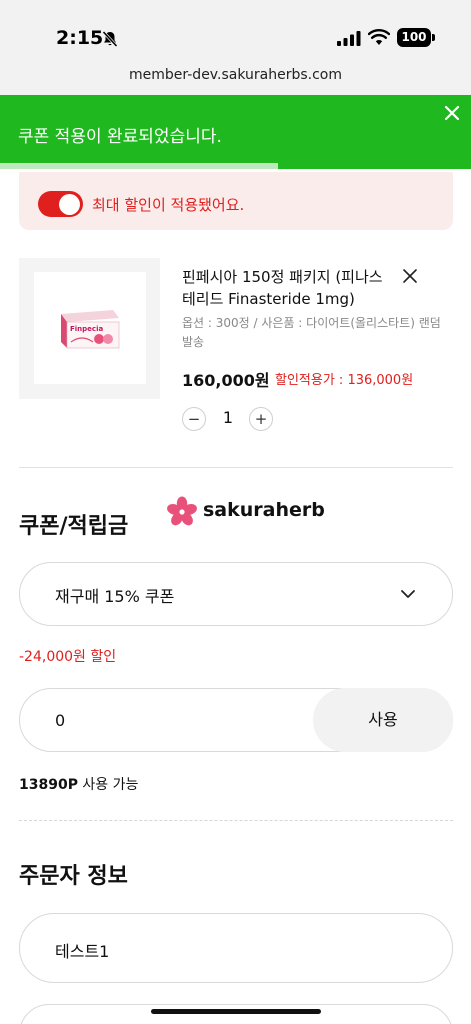 The height and width of the screenshot is (1024, 471). I want to click on coupon-select-value: 재구매 15% 쿠폰, so click(115, 596).